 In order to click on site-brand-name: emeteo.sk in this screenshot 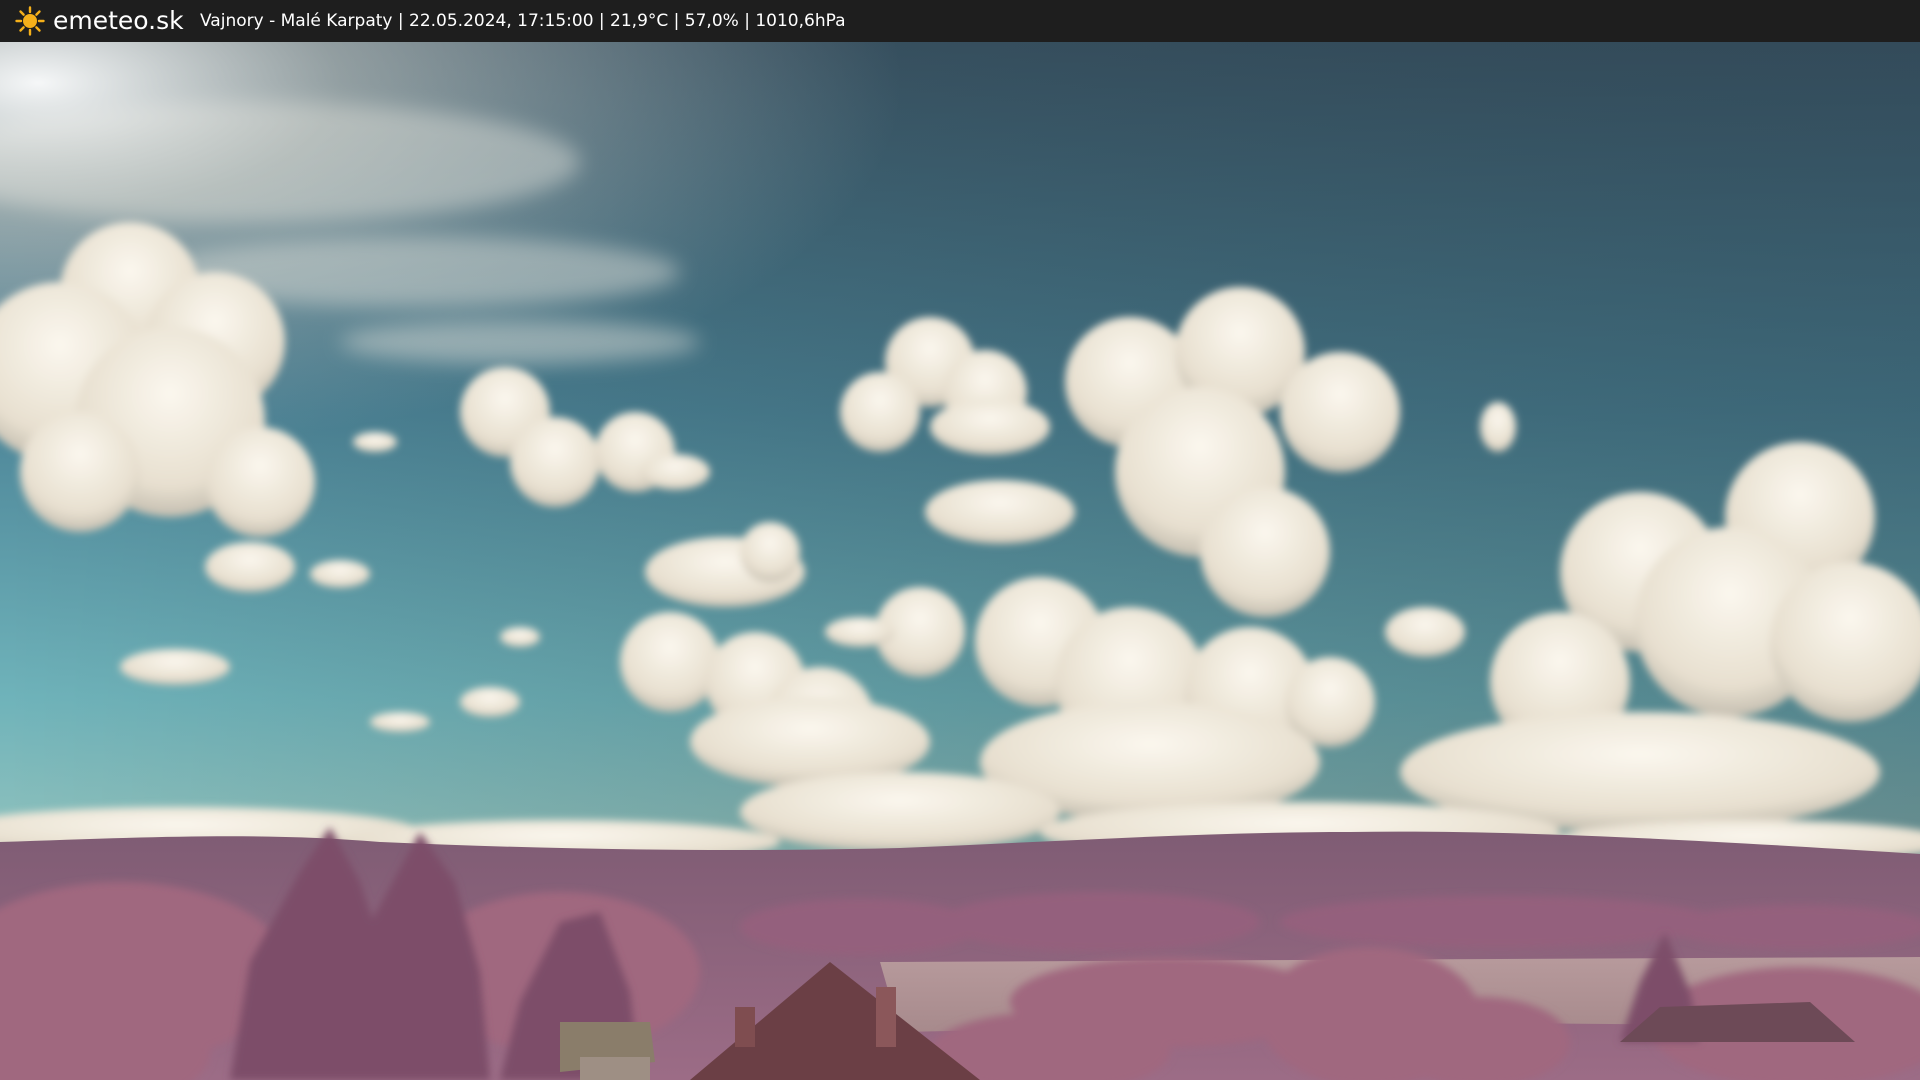, I will do `click(118, 20)`.